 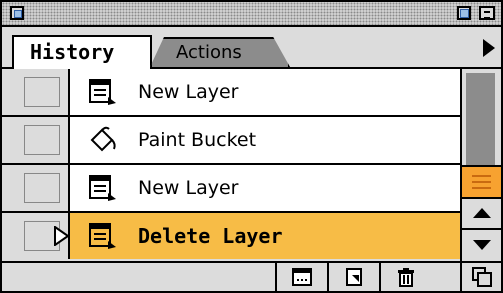 I want to click on scroll-track, so click(x=480, y=119).